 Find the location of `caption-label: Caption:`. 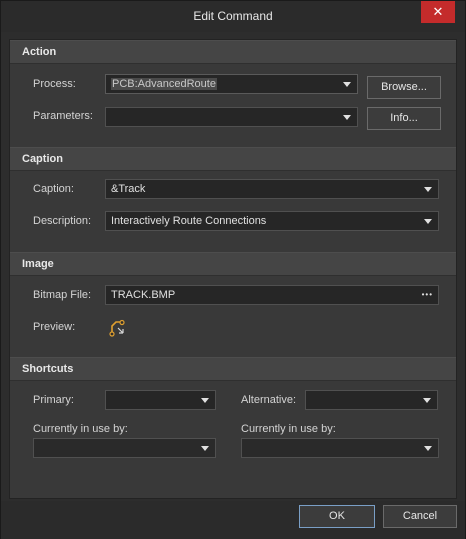

caption-label: Caption: is located at coordinates (53, 189).